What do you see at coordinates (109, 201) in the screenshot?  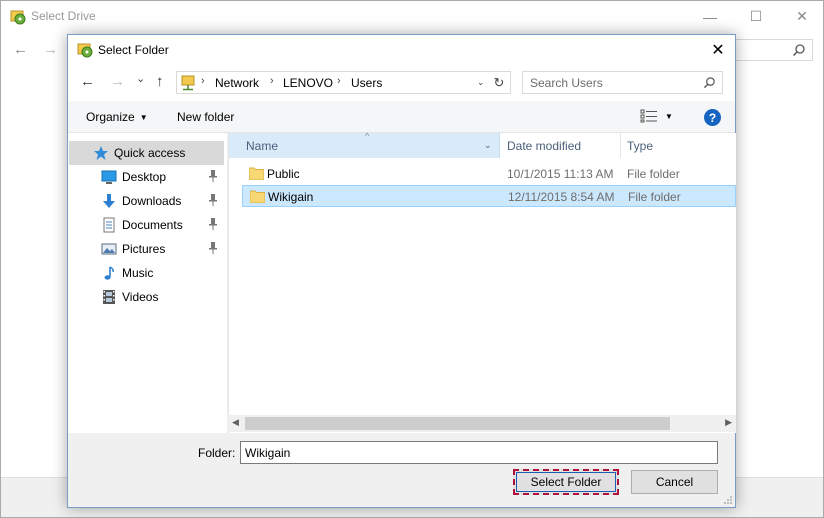 I see `downloads-icon` at bounding box center [109, 201].